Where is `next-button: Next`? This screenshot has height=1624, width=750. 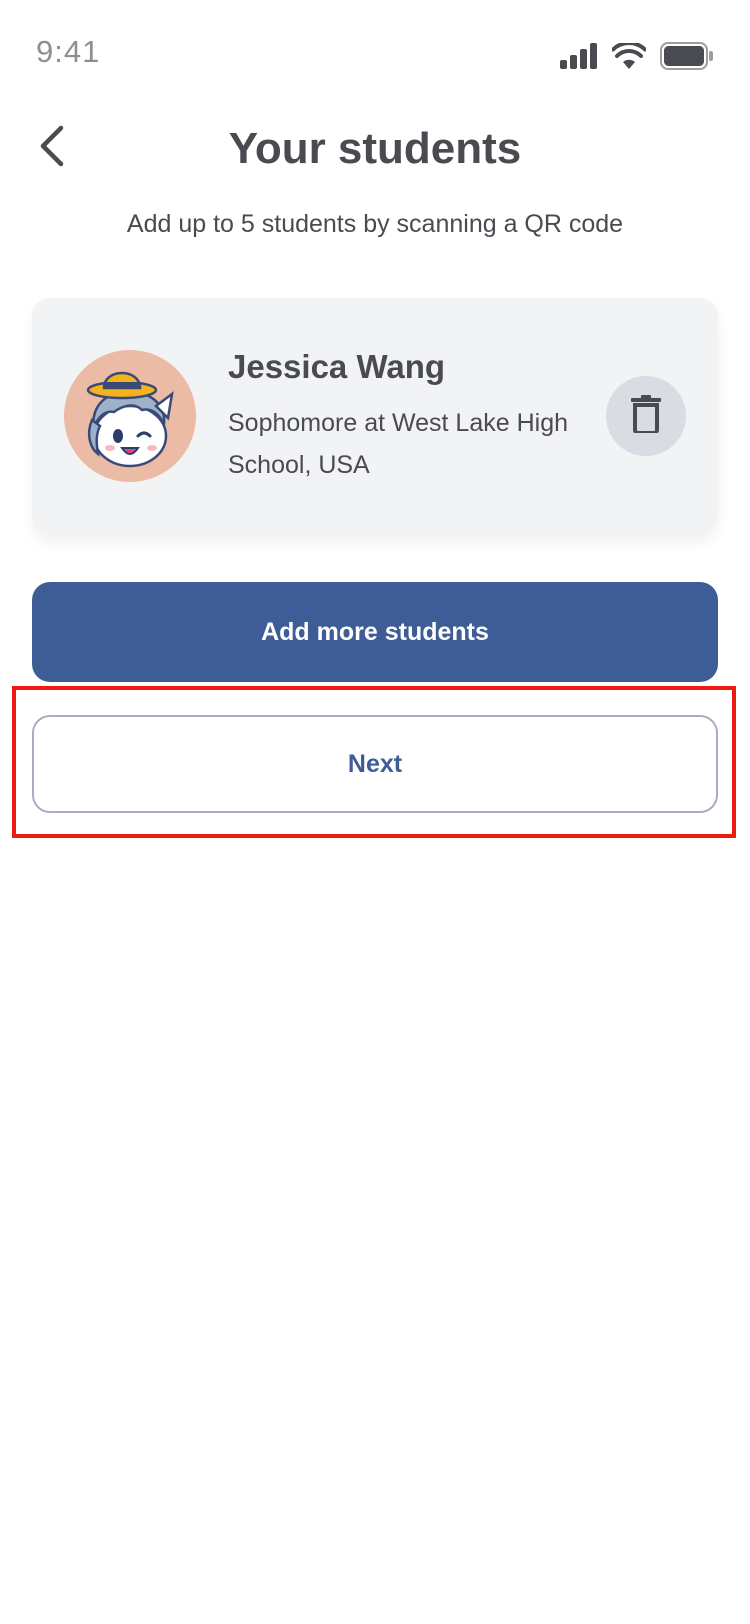
next-button: Next is located at coordinates (375, 764).